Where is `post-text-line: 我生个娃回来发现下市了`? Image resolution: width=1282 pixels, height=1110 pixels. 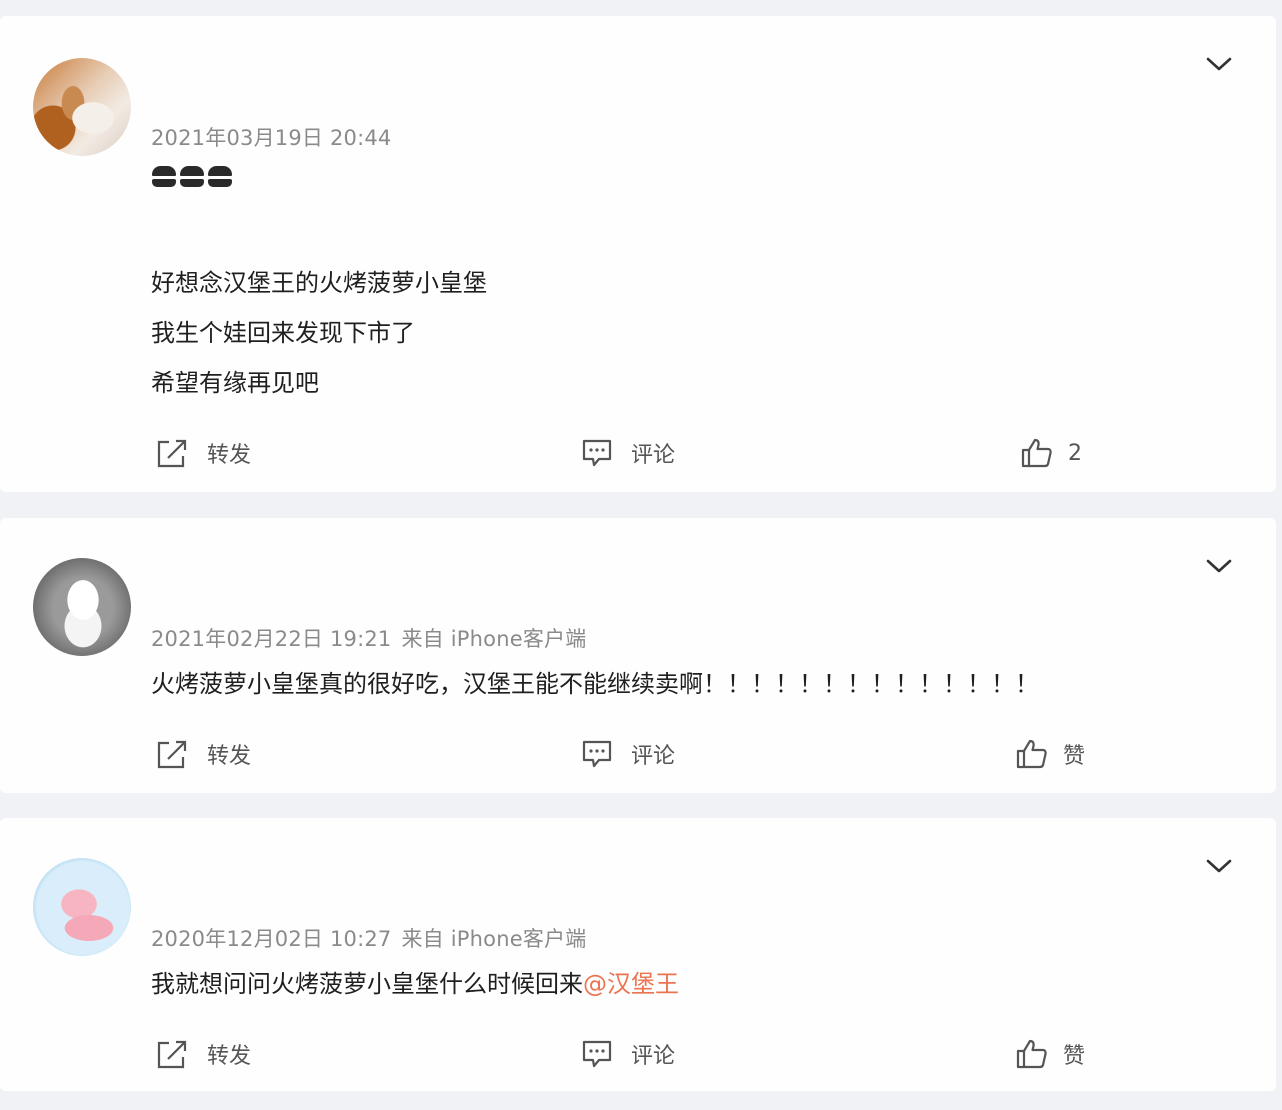 post-text-line: 我生个娃回来发现下市了 is located at coordinates (283, 333).